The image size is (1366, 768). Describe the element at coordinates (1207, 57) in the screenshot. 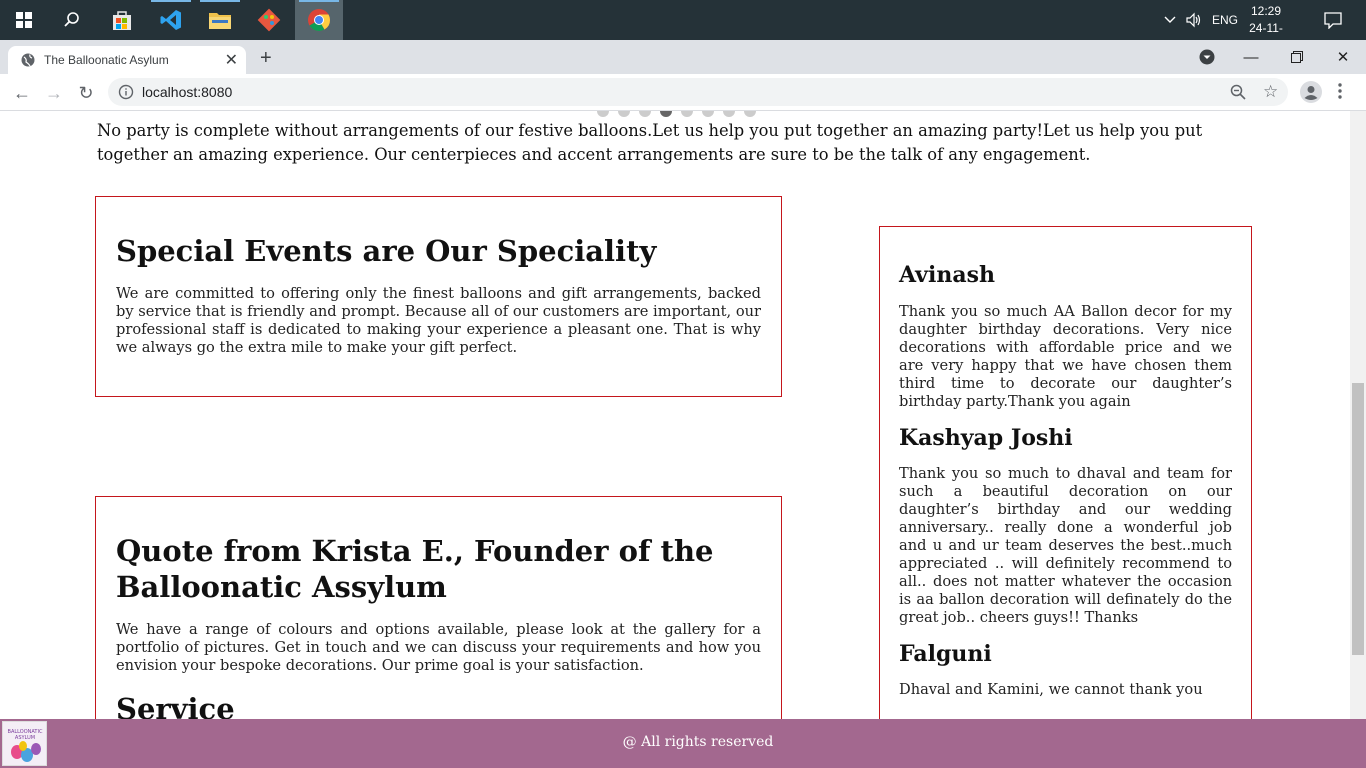

I see `chevron-down-circle-icon` at that location.